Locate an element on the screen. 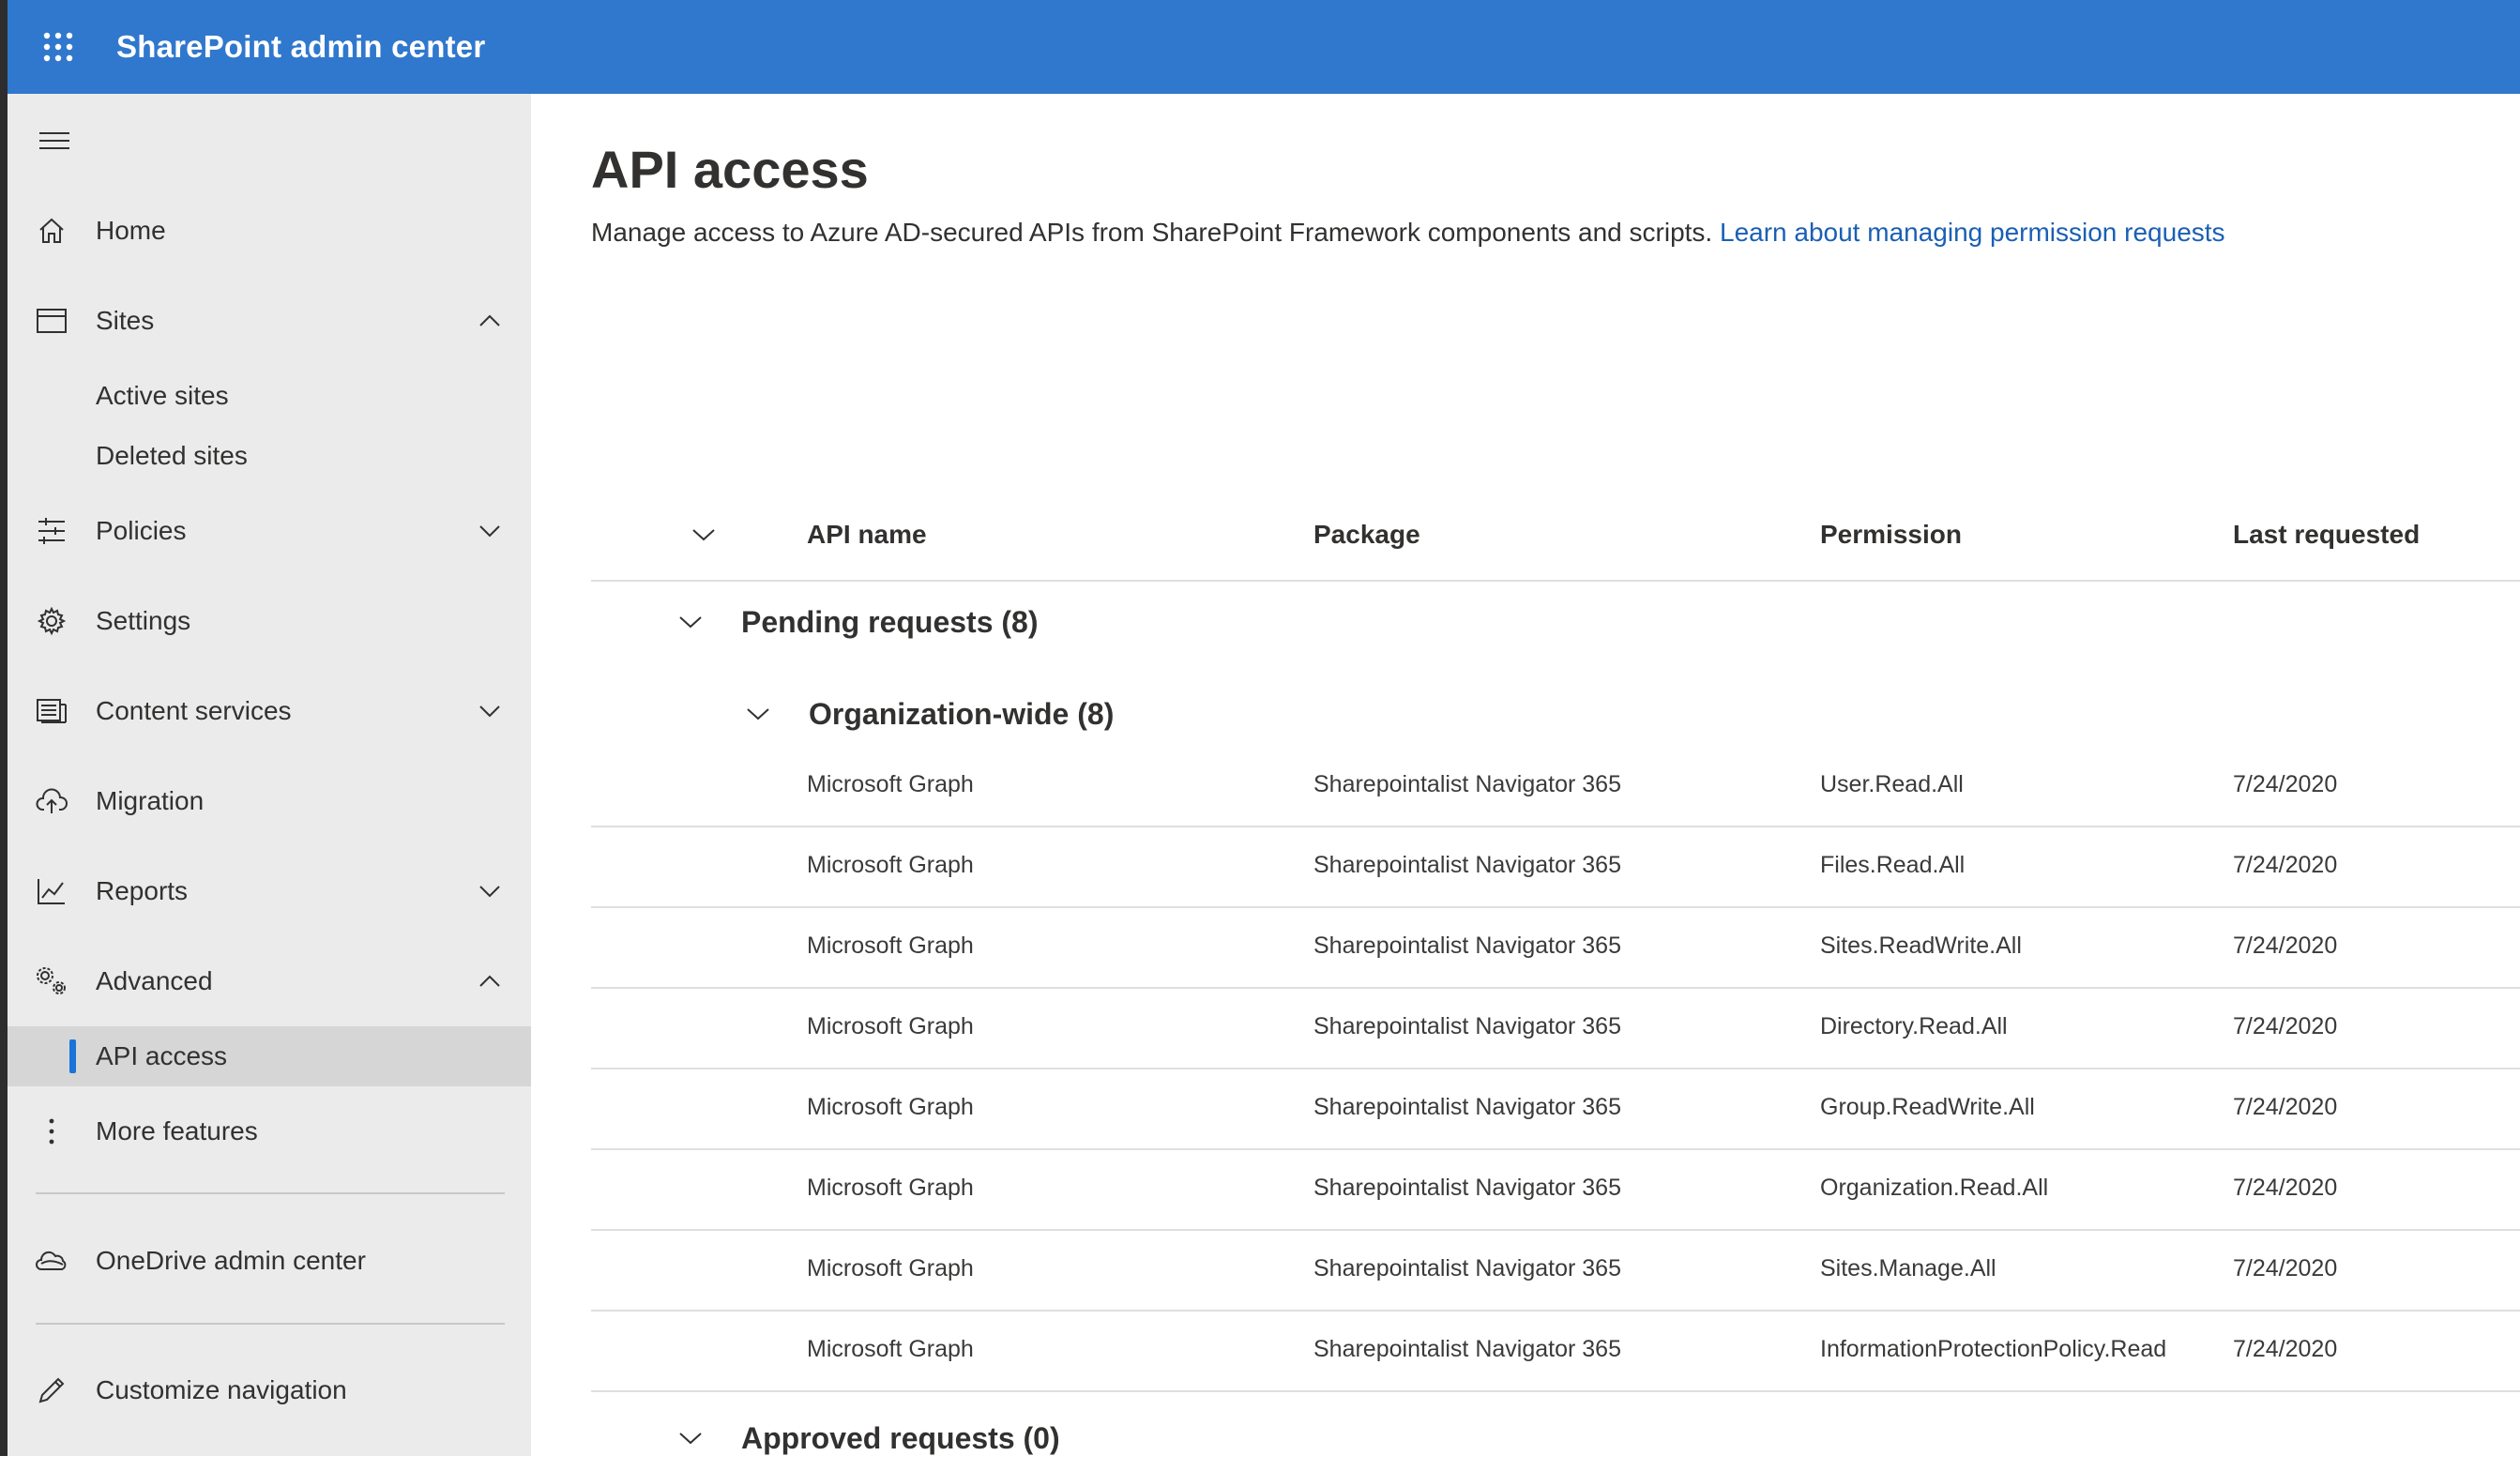 Image resolution: width=2520 pixels, height=1471 pixels. chart-icon is located at coordinates (51, 891).